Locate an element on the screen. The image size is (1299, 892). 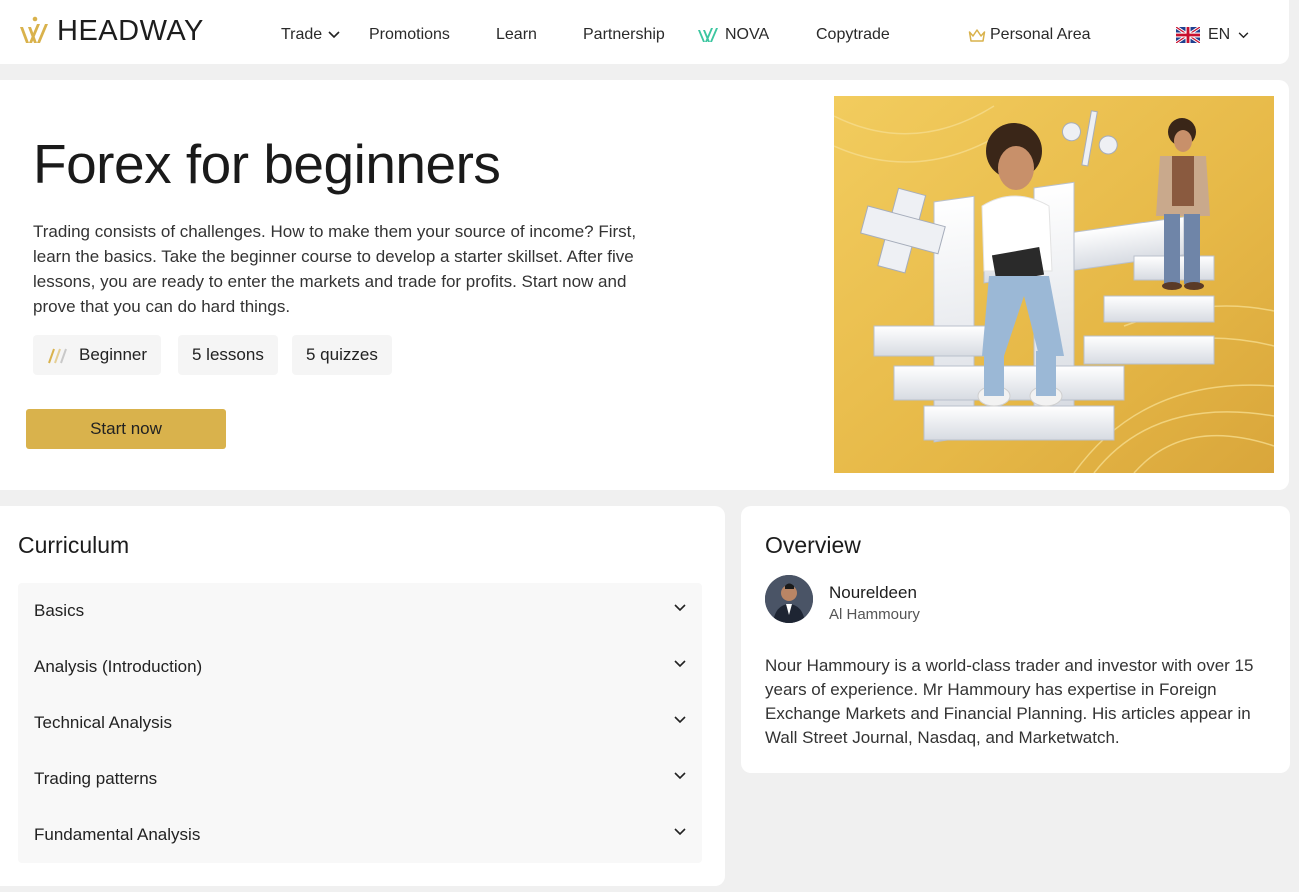
level-bars-icon is located at coordinates (57, 356).